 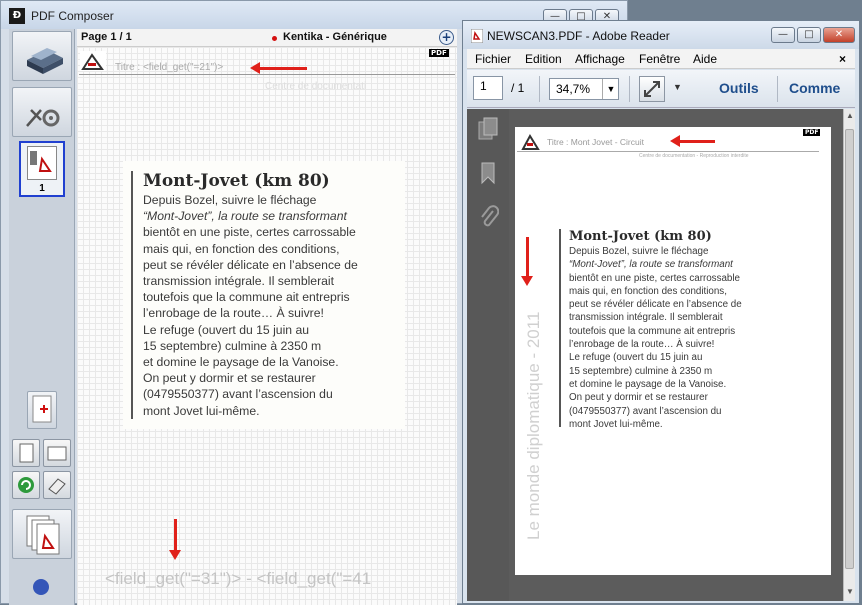 What do you see at coordinates (677, 87) in the screenshot?
I see `toolbar-options-chevron-icon: ▼` at bounding box center [677, 87].